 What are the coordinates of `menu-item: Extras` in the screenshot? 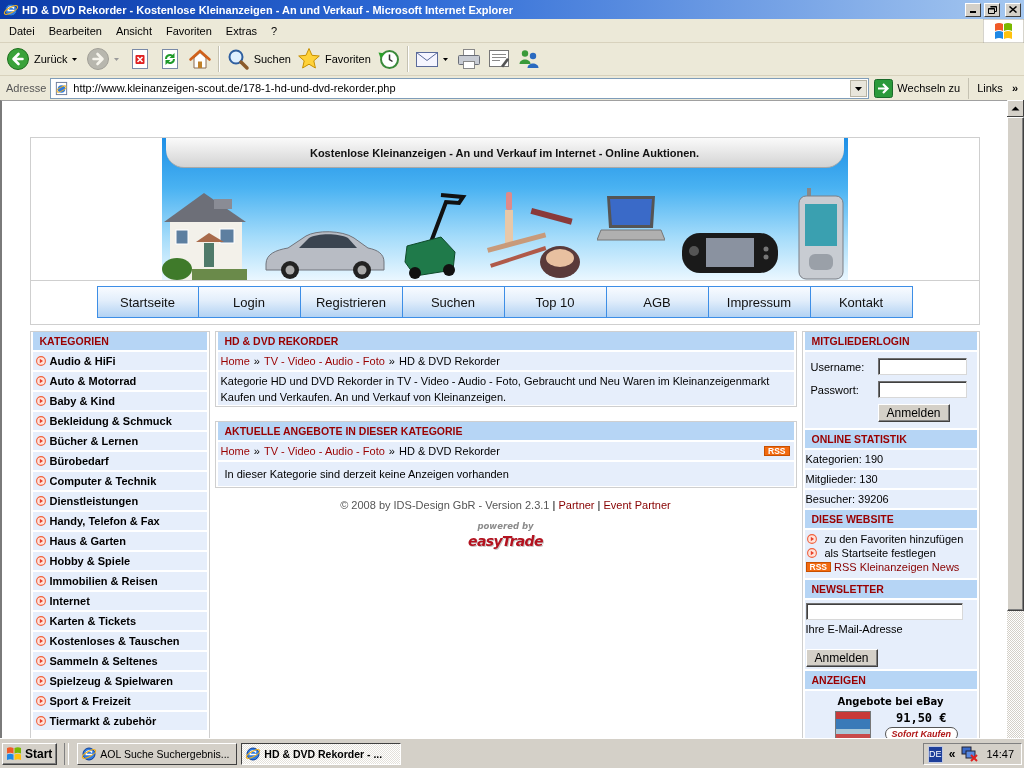 It's located at (241, 30).